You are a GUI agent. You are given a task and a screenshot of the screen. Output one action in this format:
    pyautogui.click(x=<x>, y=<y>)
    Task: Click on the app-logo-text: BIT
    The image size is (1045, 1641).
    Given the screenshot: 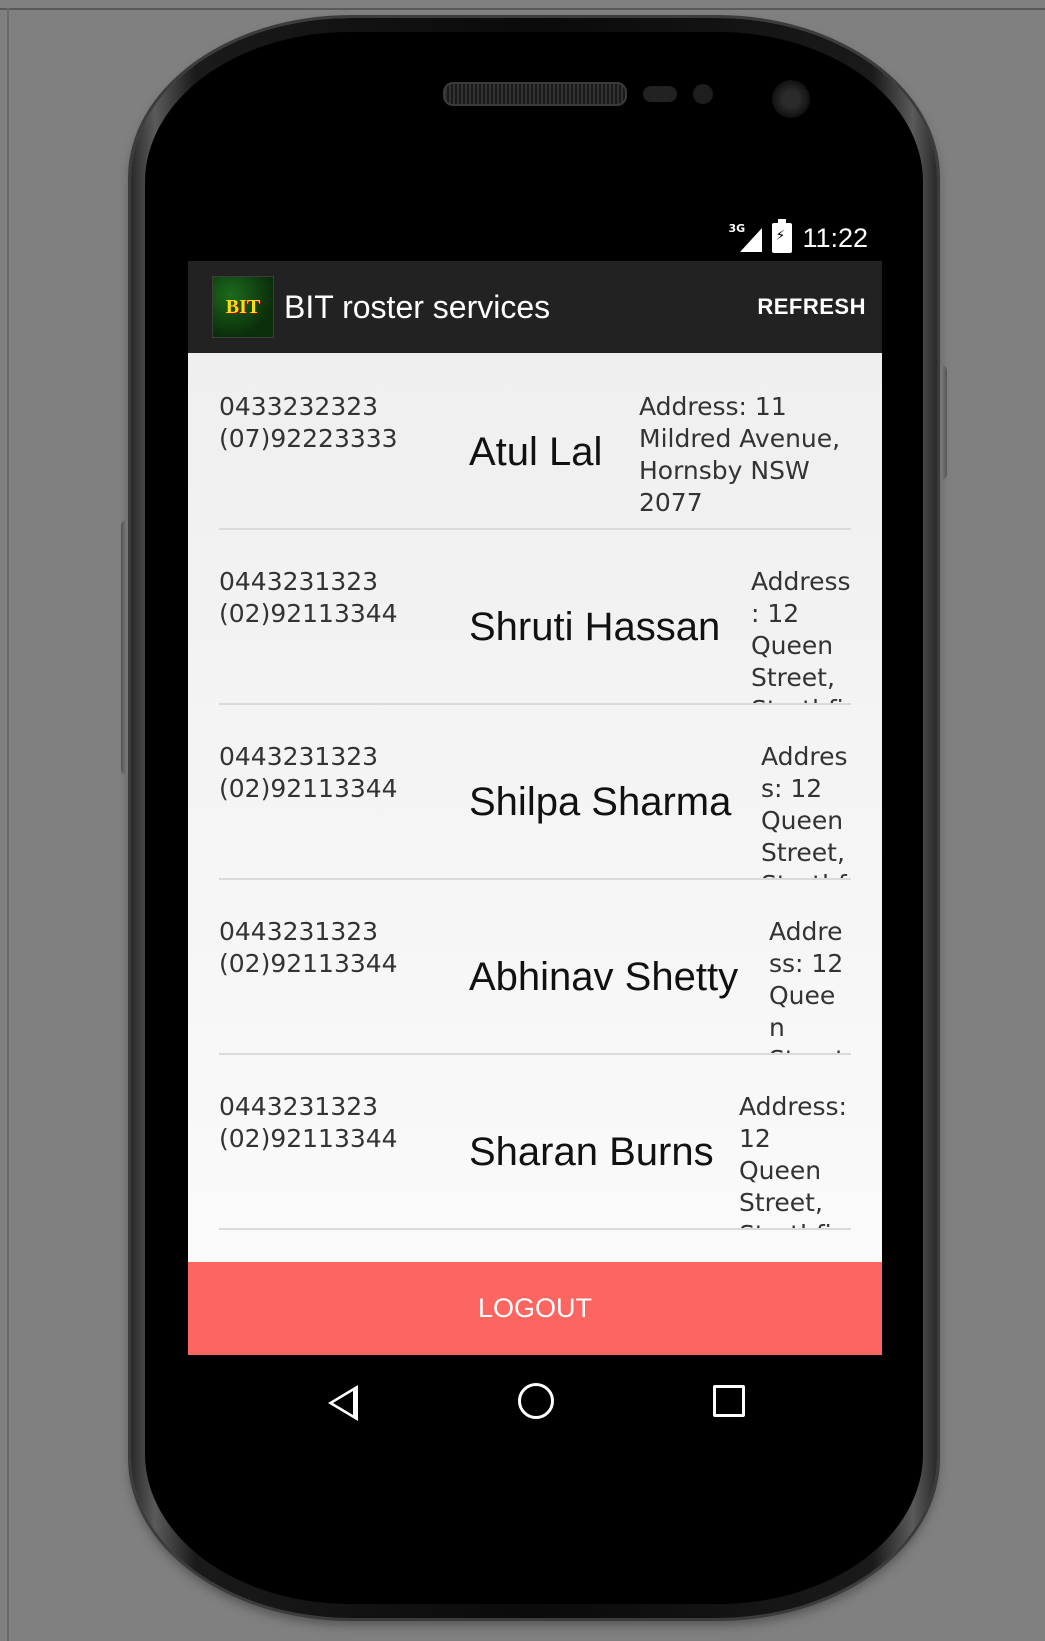 What is the action you would take?
    pyautogui.click(x=243, y=306)
    